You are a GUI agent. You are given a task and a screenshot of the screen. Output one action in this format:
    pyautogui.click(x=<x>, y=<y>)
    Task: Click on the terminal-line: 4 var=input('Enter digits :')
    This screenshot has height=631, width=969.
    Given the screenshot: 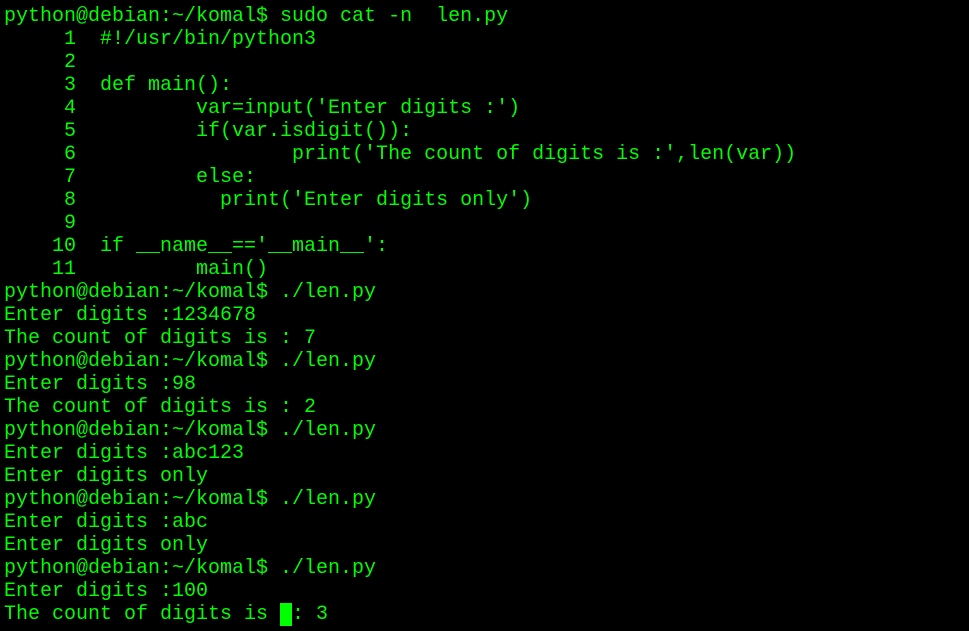 What is the action you would take?
    pyautogui.click(x=262, y=108)
    